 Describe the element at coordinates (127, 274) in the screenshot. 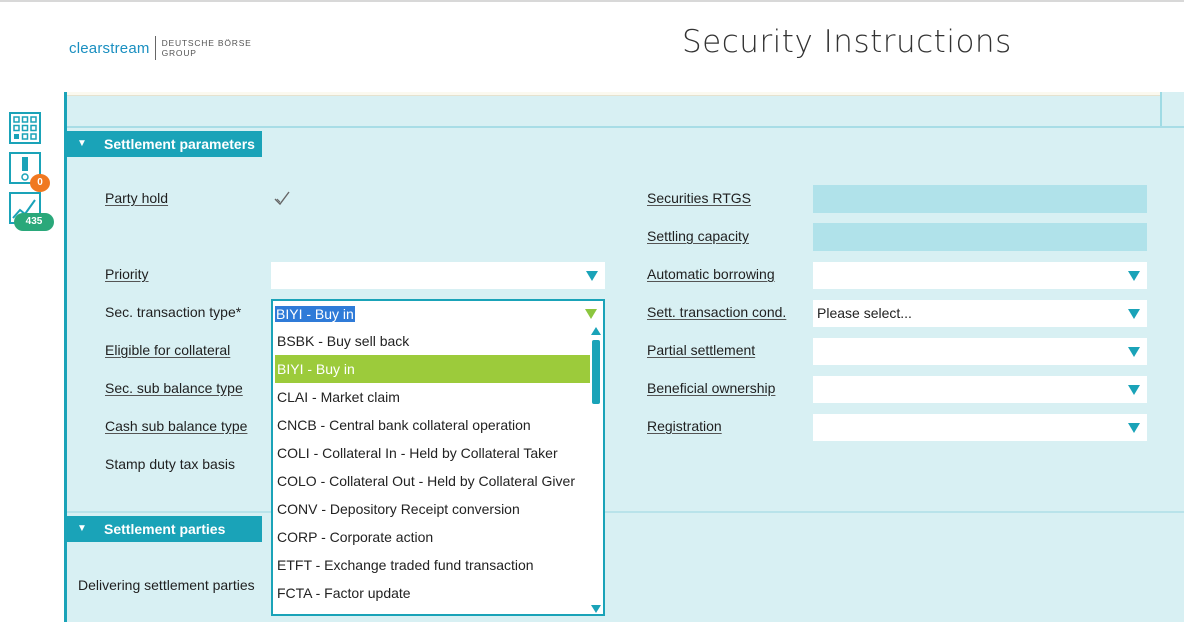

I see `priority-label: Priority` at that location.